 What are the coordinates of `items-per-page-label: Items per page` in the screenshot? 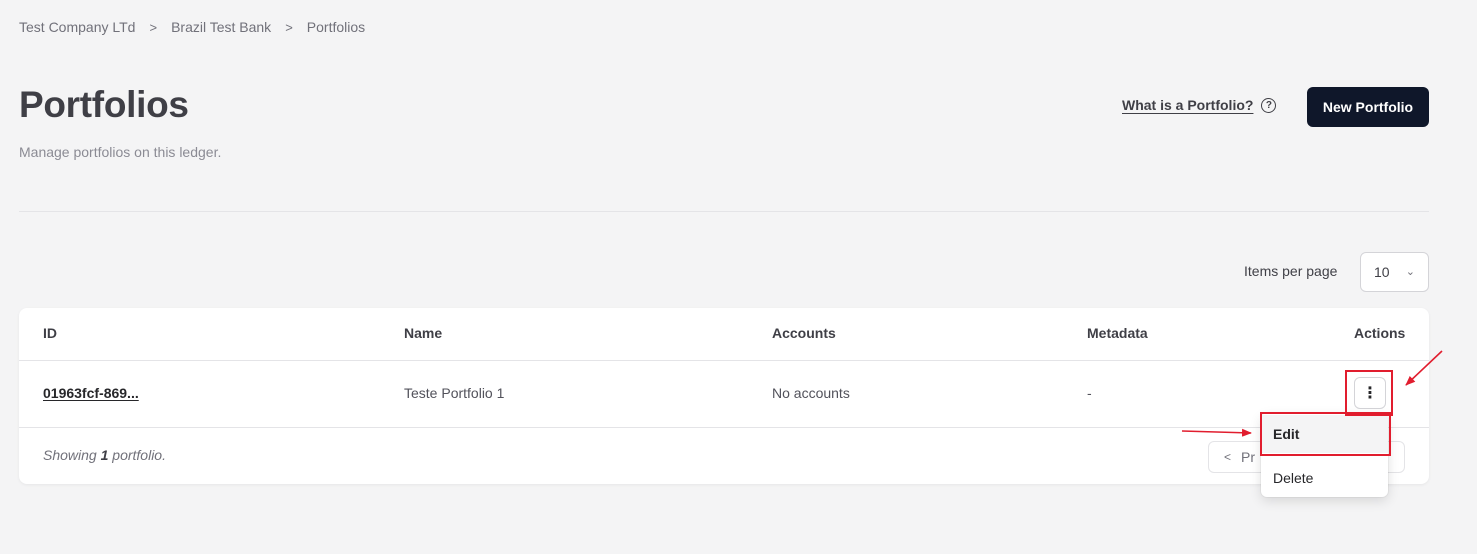 It's located at (1291, 271).